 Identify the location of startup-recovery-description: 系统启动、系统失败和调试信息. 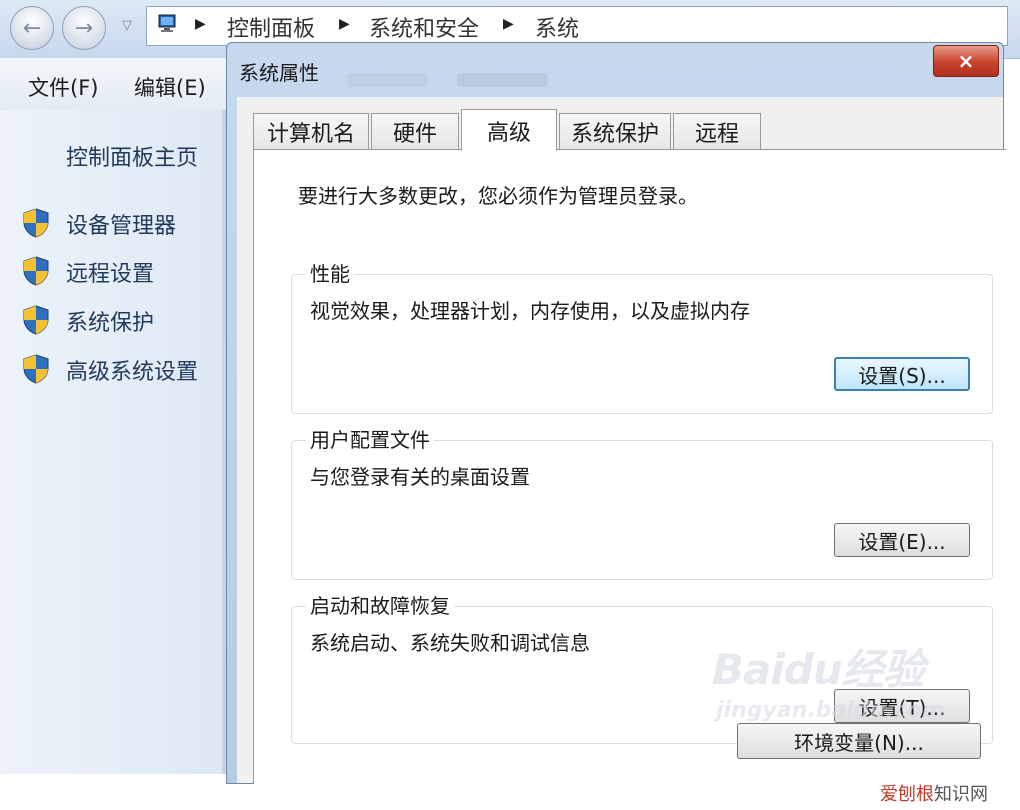
(450, 643).